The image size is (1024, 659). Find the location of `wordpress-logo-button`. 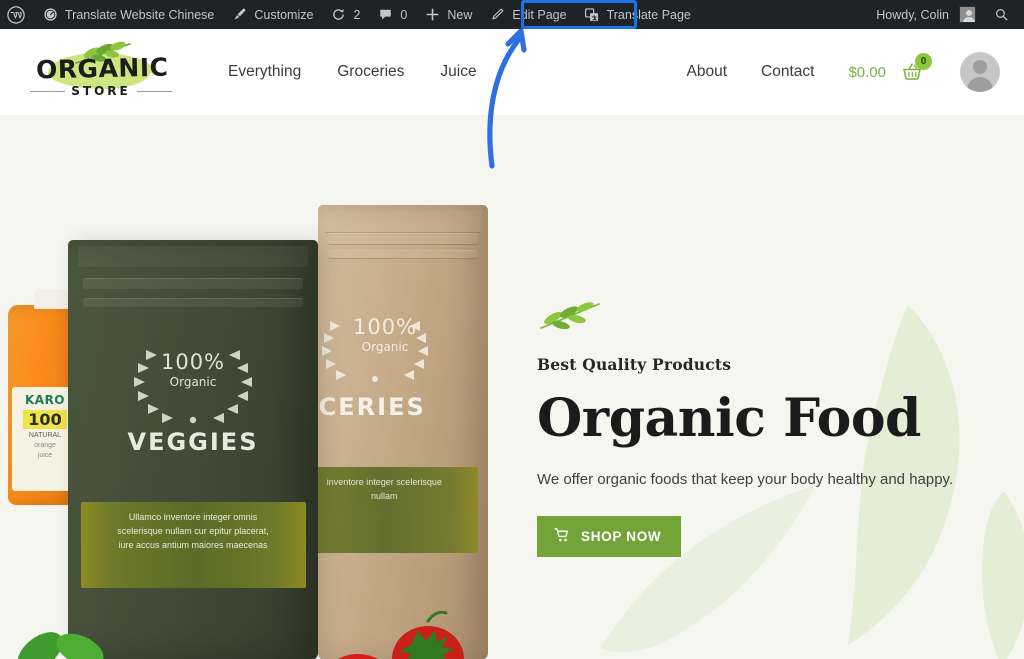

wordpress-logo-button is located at coordinates (16, 14).